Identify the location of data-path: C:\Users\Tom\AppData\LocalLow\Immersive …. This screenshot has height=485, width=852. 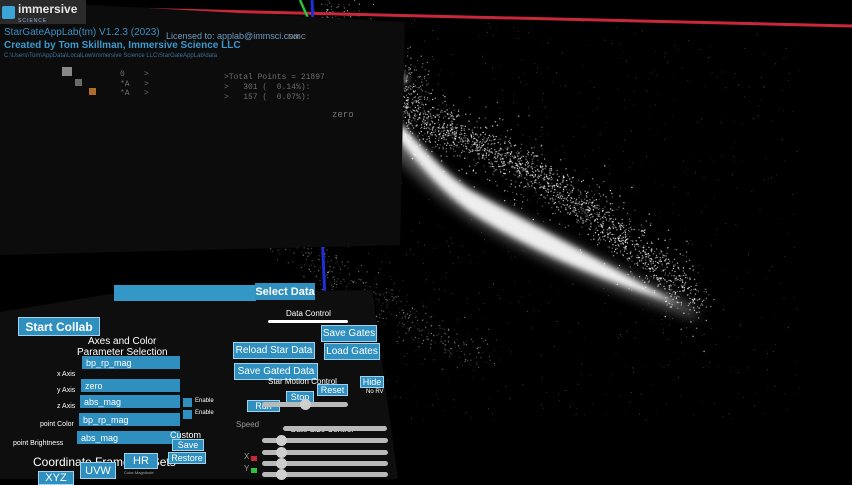
(111, 56).